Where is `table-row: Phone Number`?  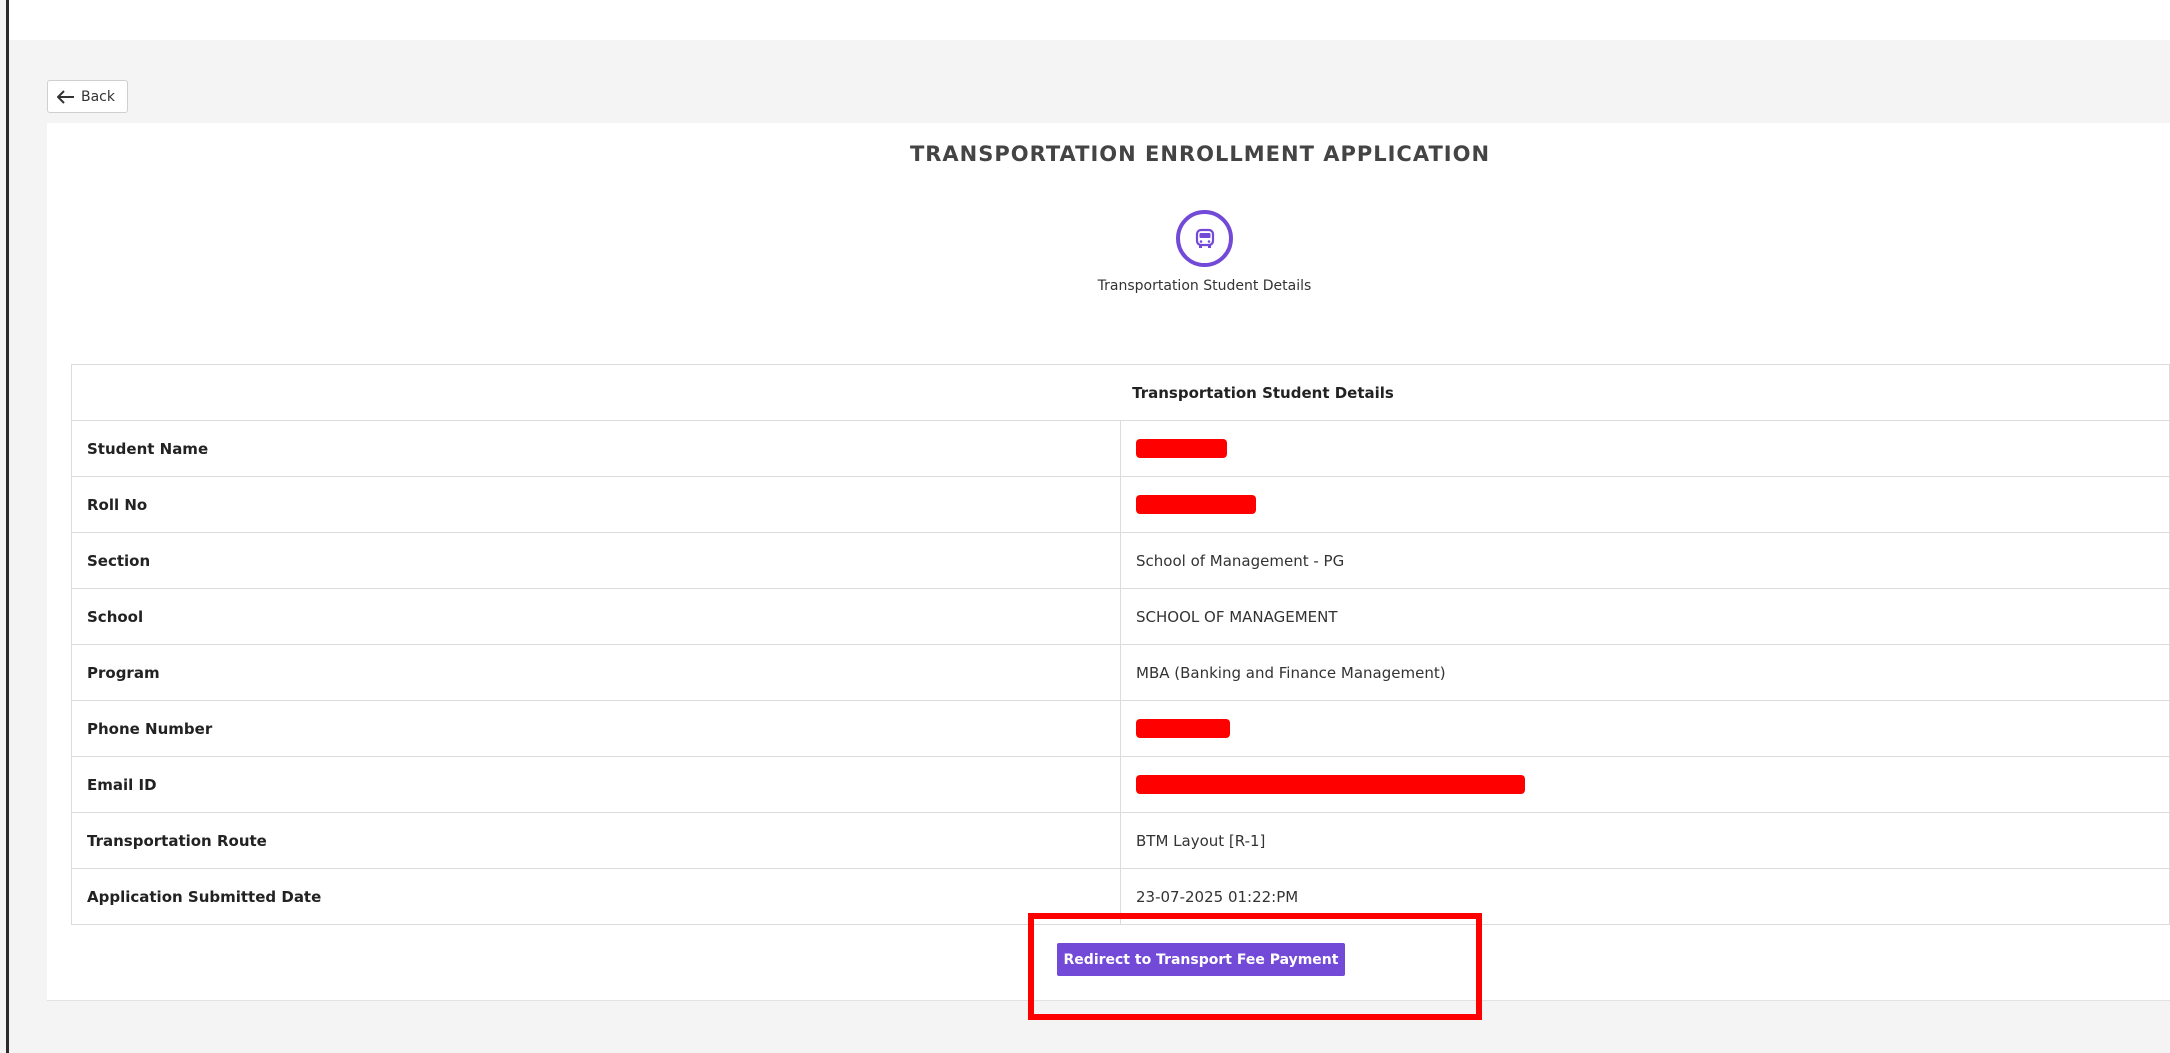 table-row: Phone Number is located at coordinates (1120, 728).